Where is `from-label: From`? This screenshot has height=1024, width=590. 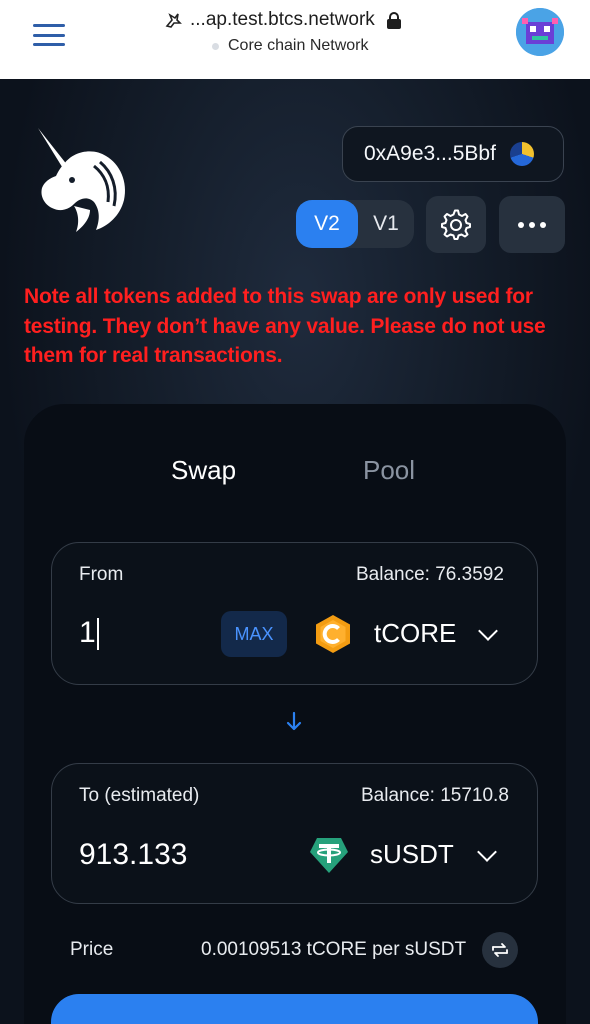
from-label: From is located at coordinates (101, 574).